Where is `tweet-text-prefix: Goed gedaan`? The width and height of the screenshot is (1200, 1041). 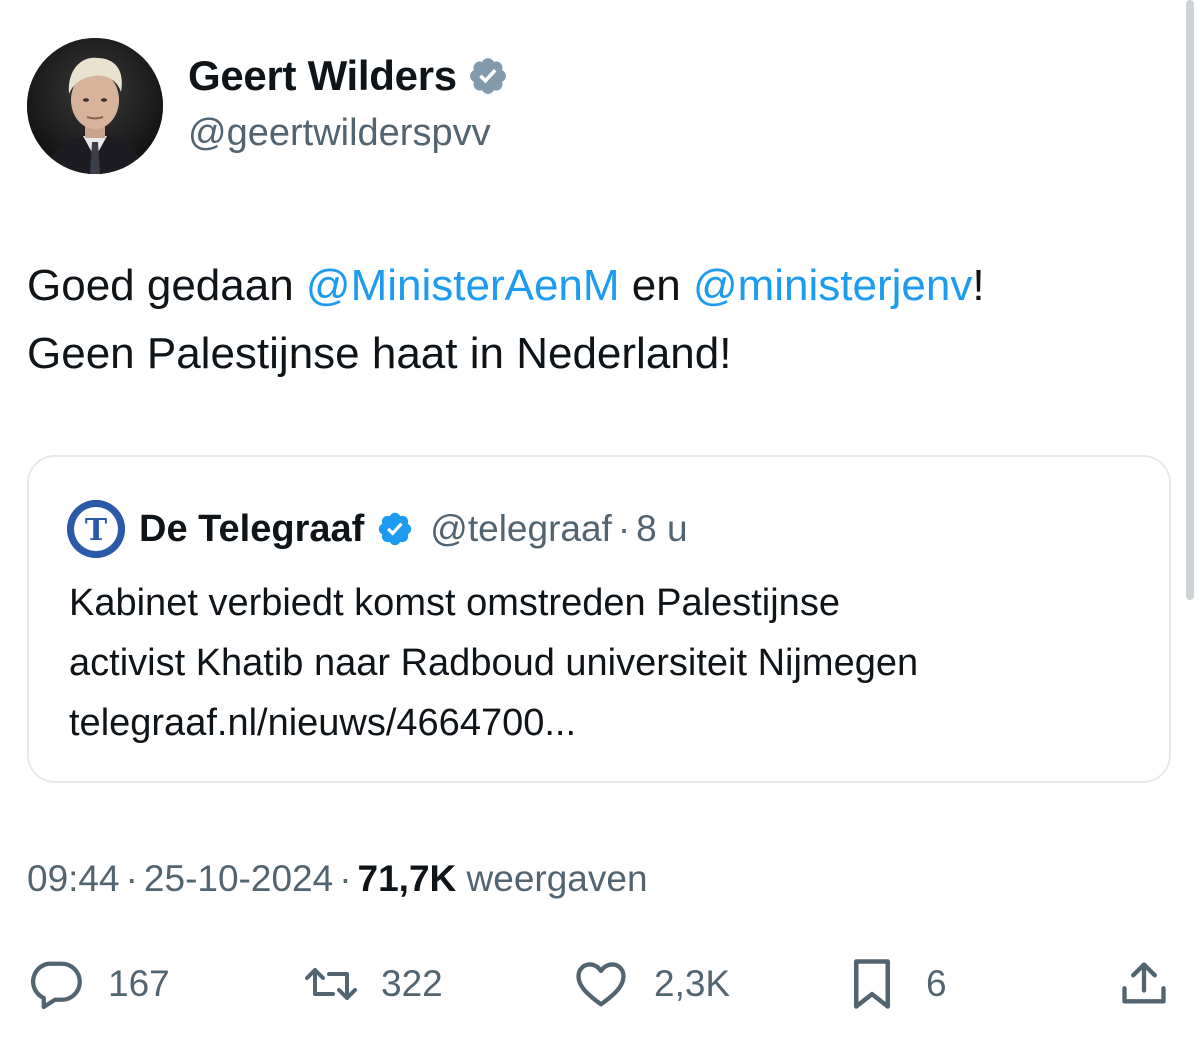 tweet-text-prefix: Goed gedaan is located at coordinates (166, 285).